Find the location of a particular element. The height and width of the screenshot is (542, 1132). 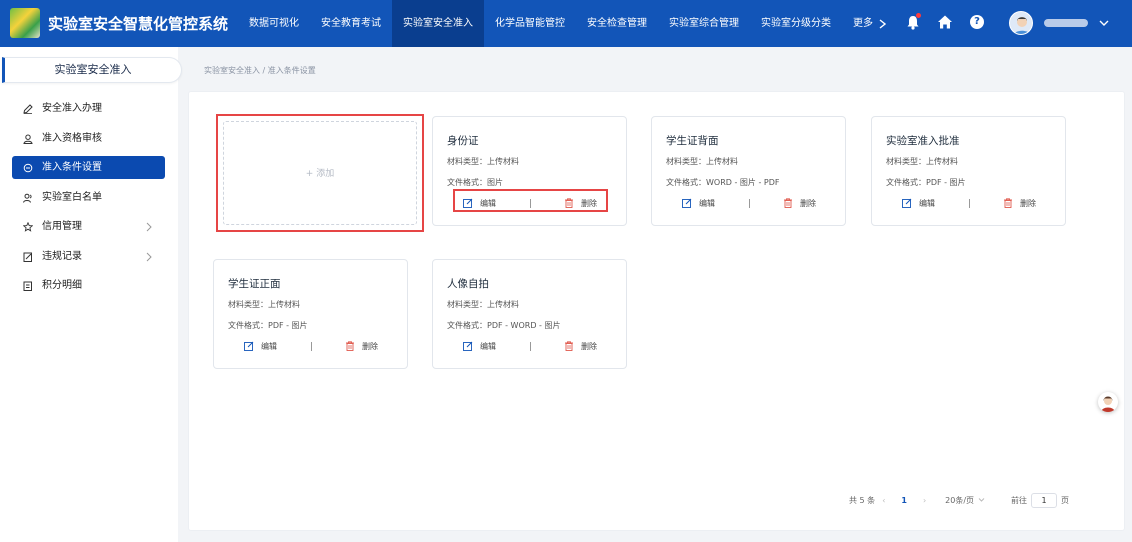

sidebar-header: 实验室安全准入 is located at coordinates (92, 70).